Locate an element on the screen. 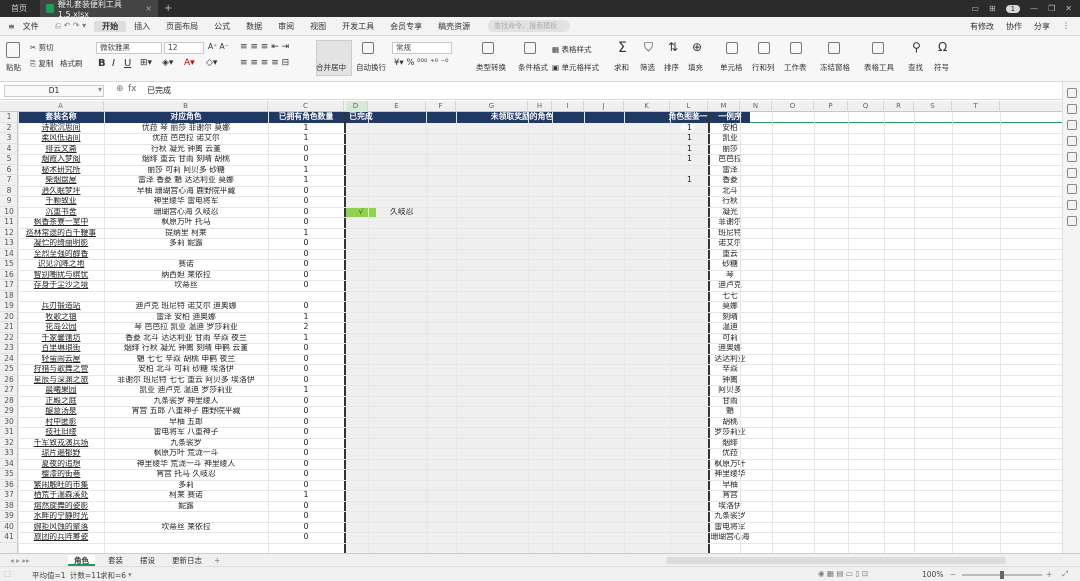 Image resolution: width=1080 pixels, height=581 pixels. set-name-cell: 轻萤闹云屋 is located at coordinates (61, 359).